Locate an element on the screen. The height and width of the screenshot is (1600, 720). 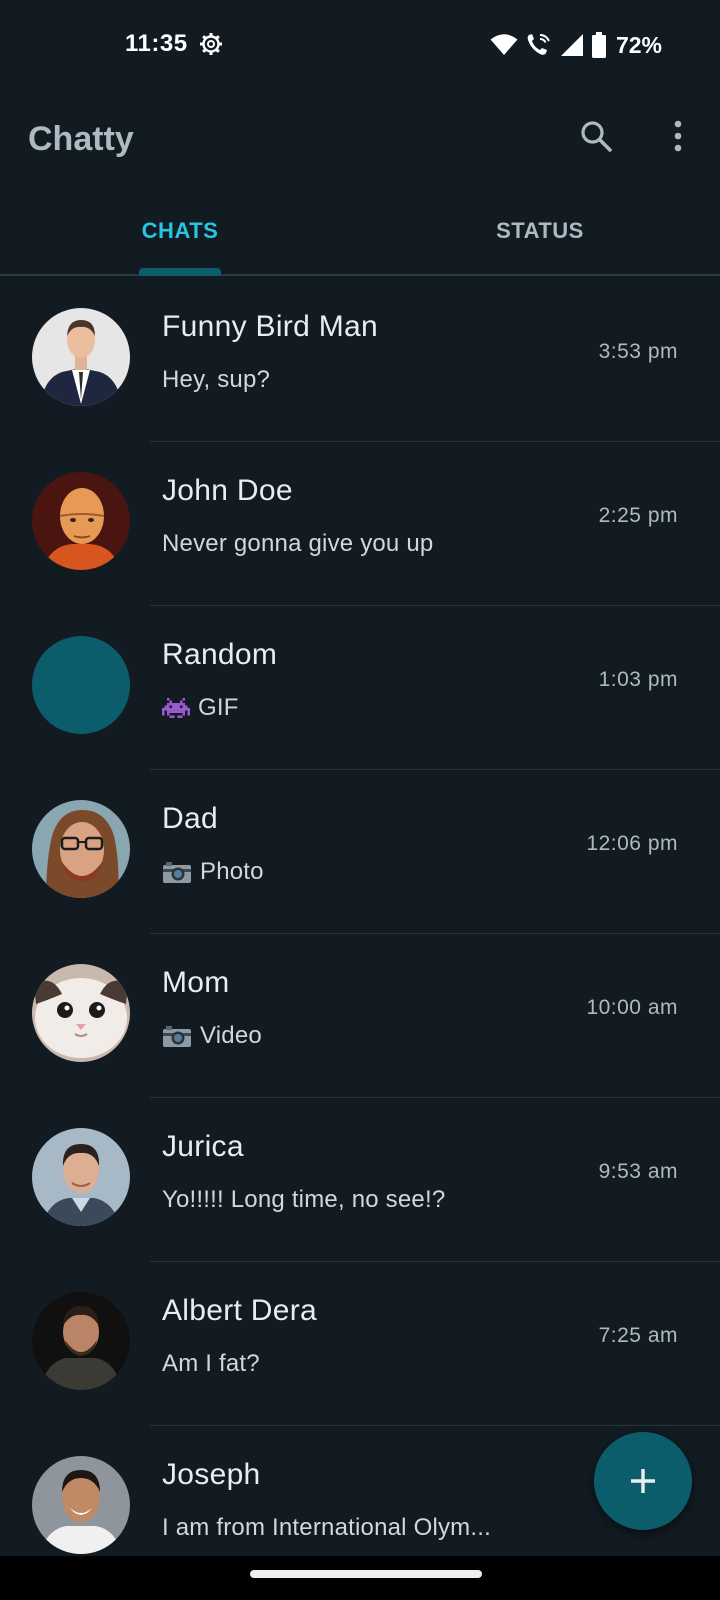
chat-name: Jurica is located at coordinates (203, 1146).